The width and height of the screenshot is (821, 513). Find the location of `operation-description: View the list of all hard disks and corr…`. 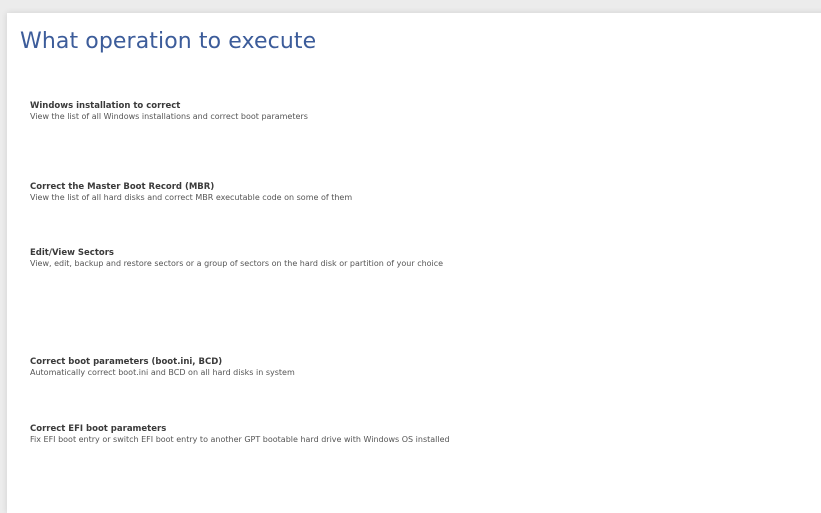

operation-description: View the list of all hard disks and corr… is located at coordinates (191, 197).